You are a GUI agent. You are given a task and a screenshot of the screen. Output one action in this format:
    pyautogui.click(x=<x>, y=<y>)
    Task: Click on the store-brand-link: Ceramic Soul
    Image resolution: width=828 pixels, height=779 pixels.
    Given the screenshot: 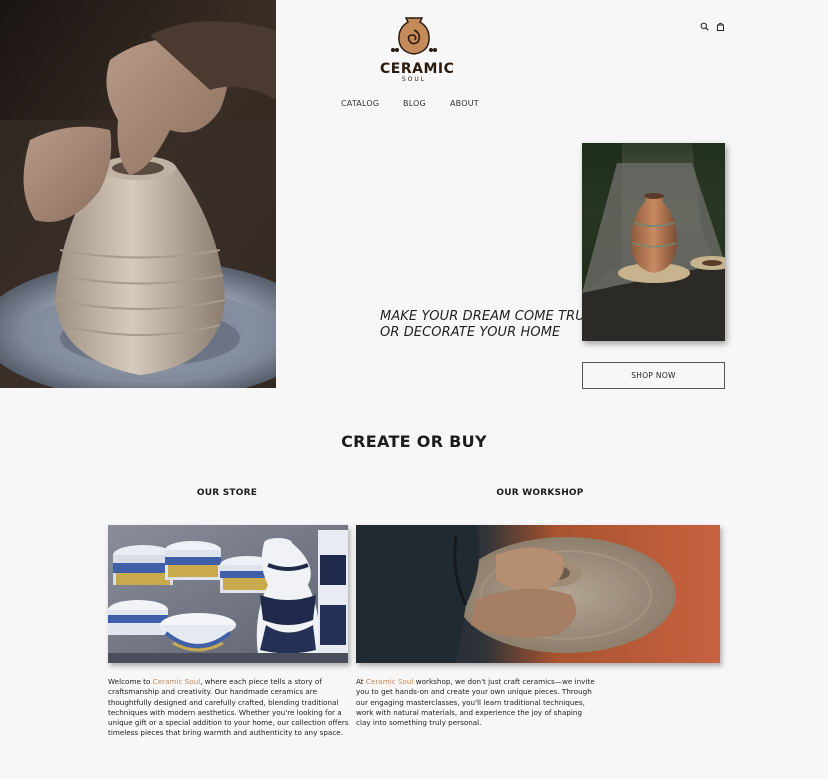 What is the action you would take?
    pyautogui.click(x=177, y=681)
    